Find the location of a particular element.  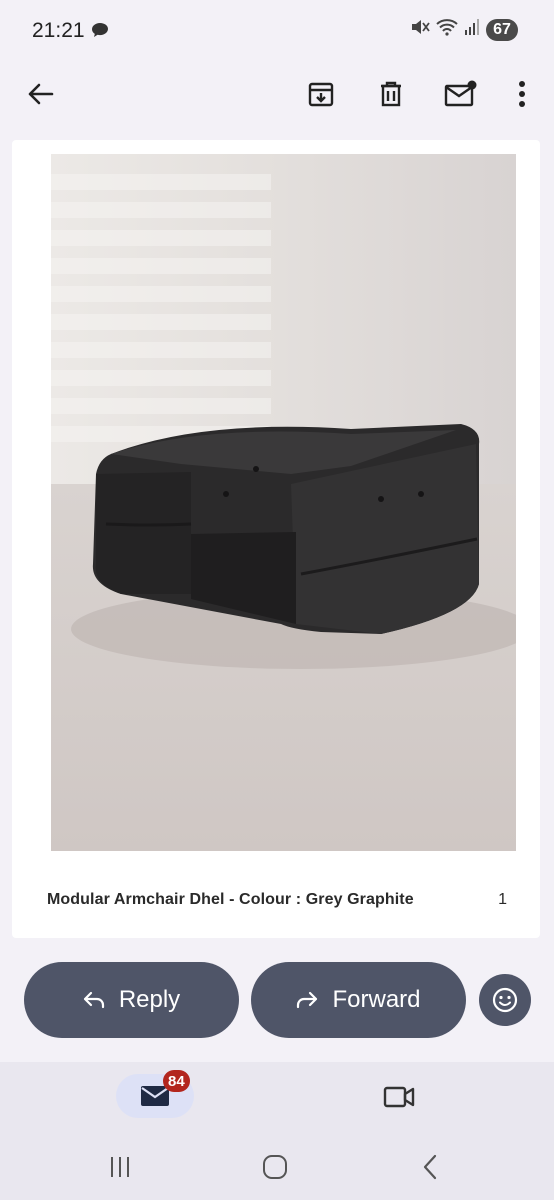

mark-unread-button is located at coordinates (461, 94).